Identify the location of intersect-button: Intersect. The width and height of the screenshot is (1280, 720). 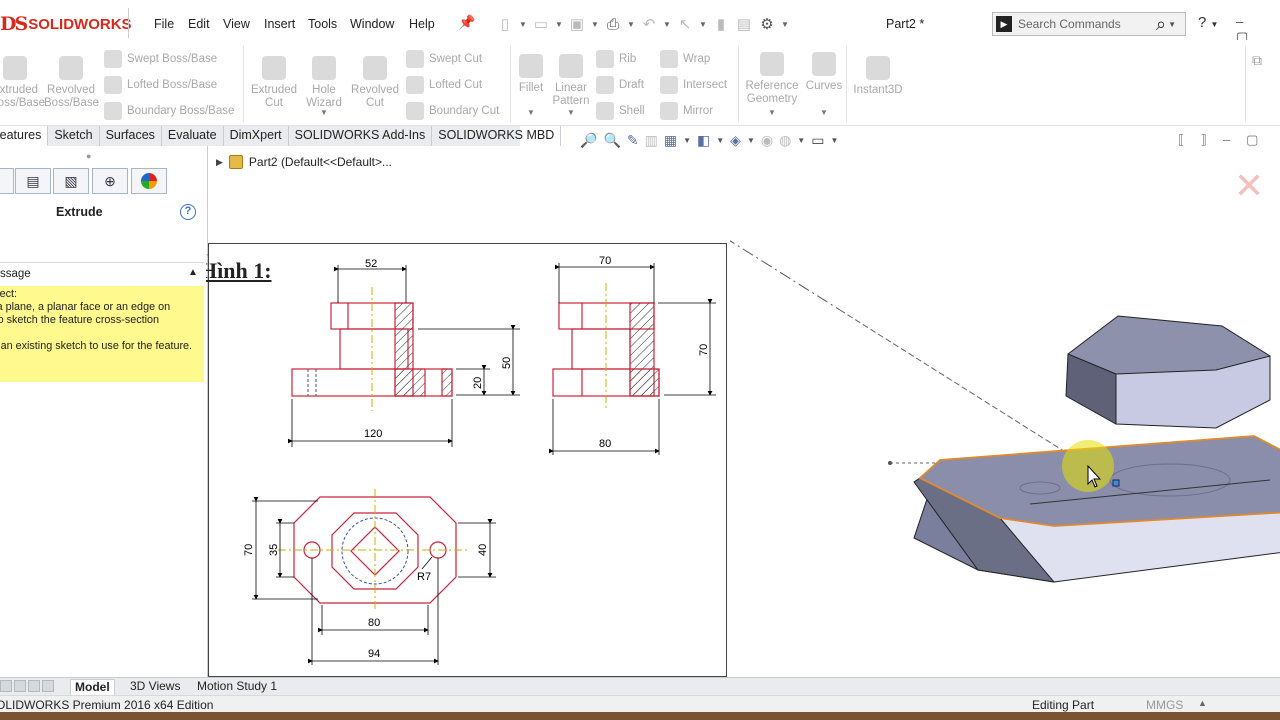
(693, 85).